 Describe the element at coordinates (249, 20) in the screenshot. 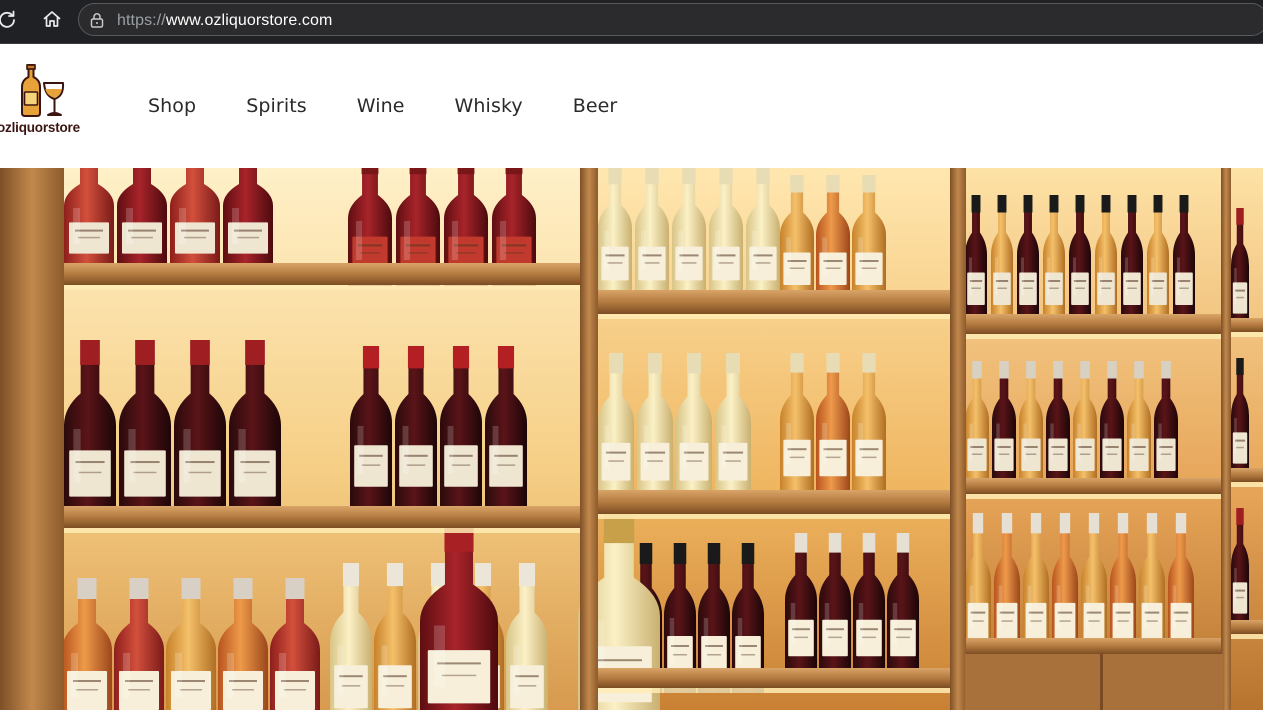

I see `url-host: www.ozliquorstore.com` at that location.